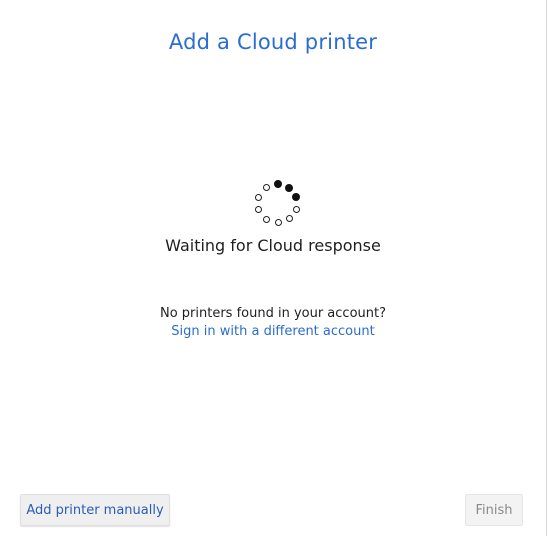 Image resolution: width=551 pixels, height=536 pixels. Describe the element at coordinates (278, 204) in the screenshot. I see `loading-spinner-icon` at that location.